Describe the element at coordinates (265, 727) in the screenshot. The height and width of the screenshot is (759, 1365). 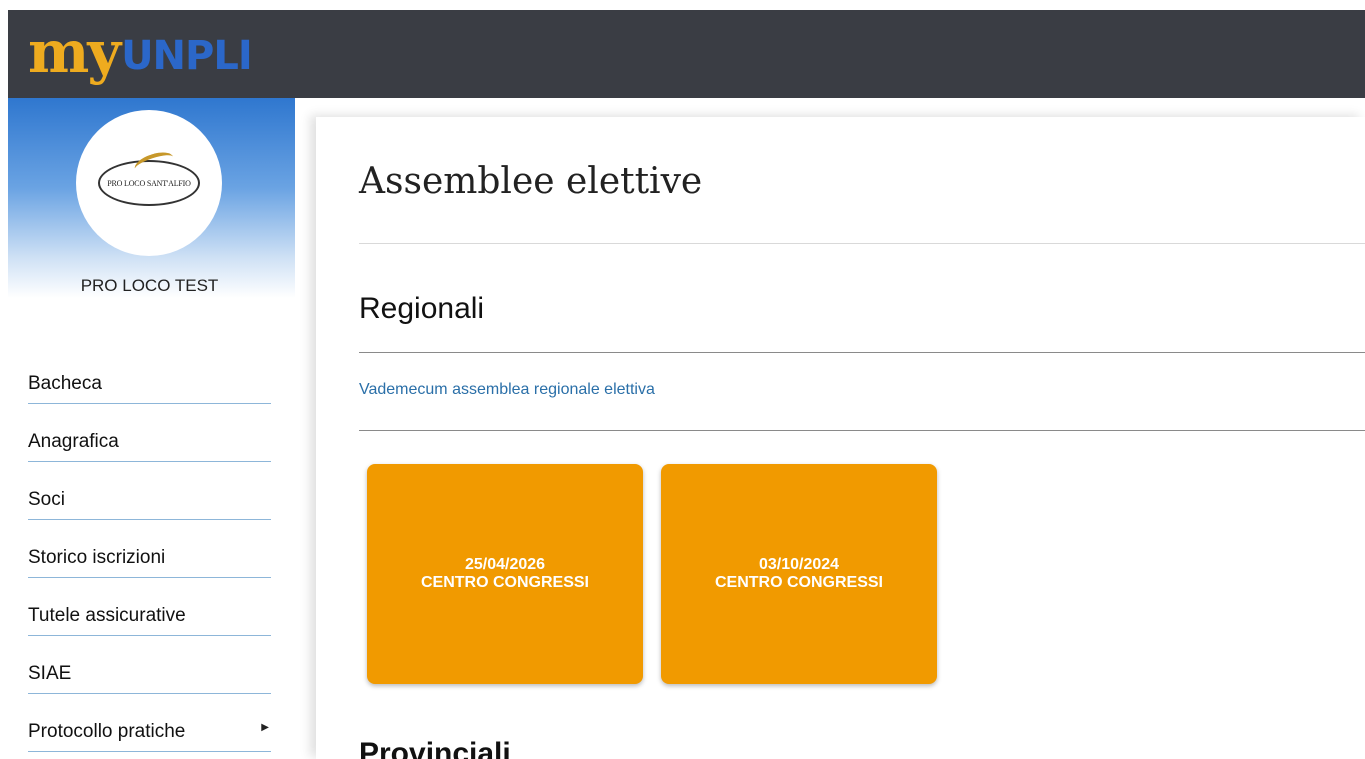
I see `caret-right-icon: ▶` at that location.